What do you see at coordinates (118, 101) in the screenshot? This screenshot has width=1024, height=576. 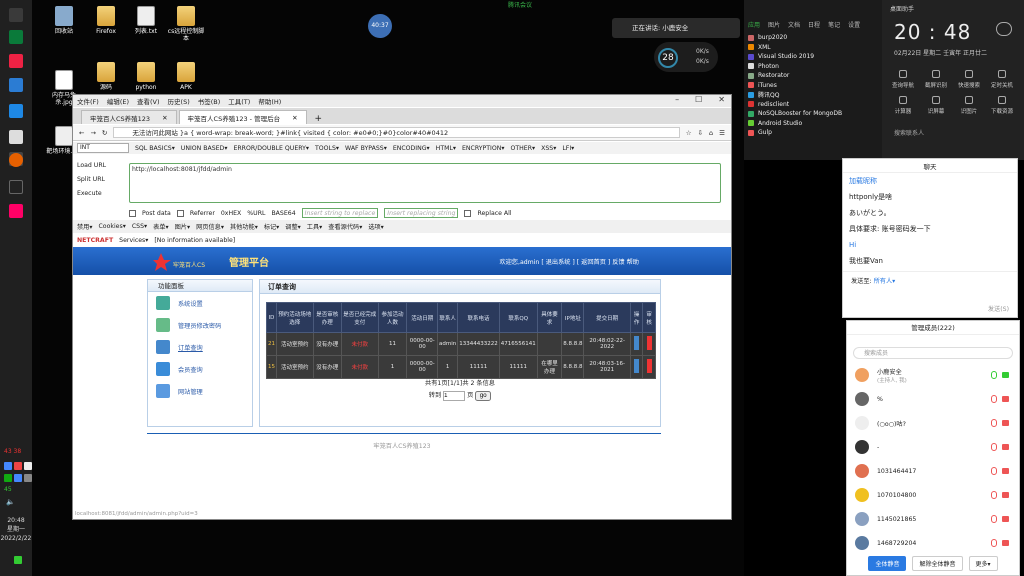 I see `menu-edit: 编辑(E)` at bounding box center [118, 101].